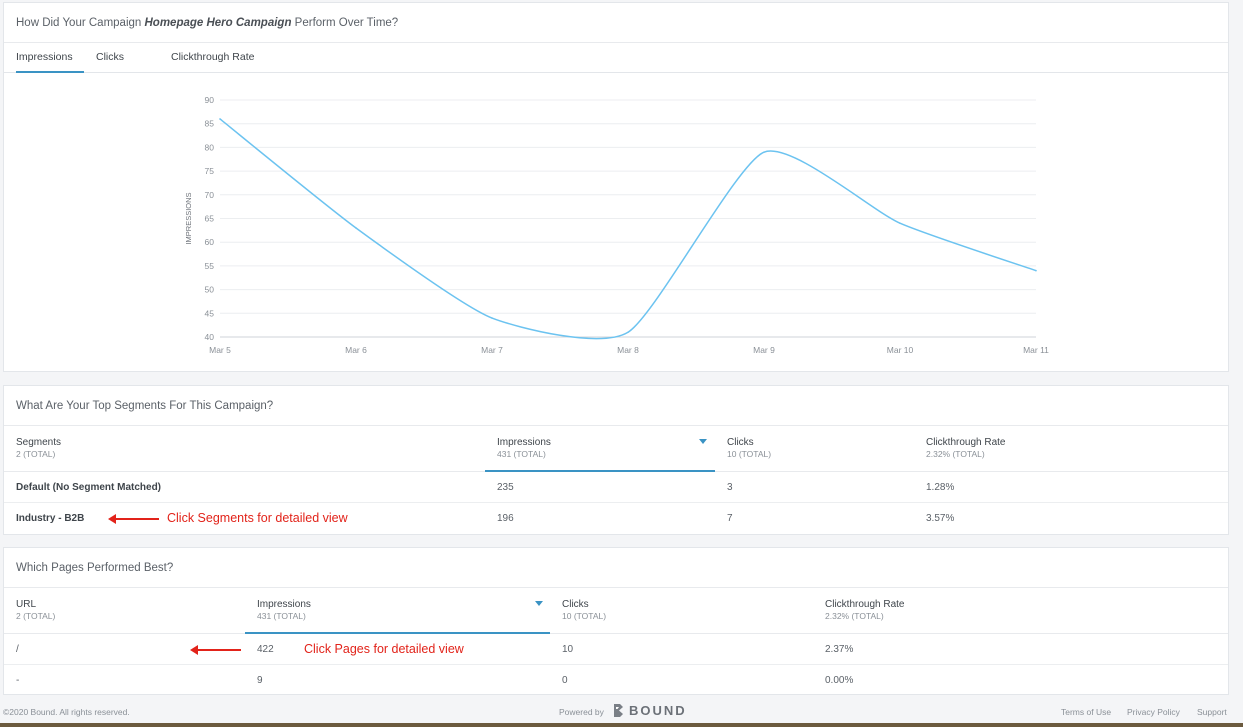 The height and width of the screenshot is (727, 1243). Describe the element at coordinates (616, 487) in the screenshot. I see `table-row: Default (No Segment Matched) 235 3 1.28%` at that location.